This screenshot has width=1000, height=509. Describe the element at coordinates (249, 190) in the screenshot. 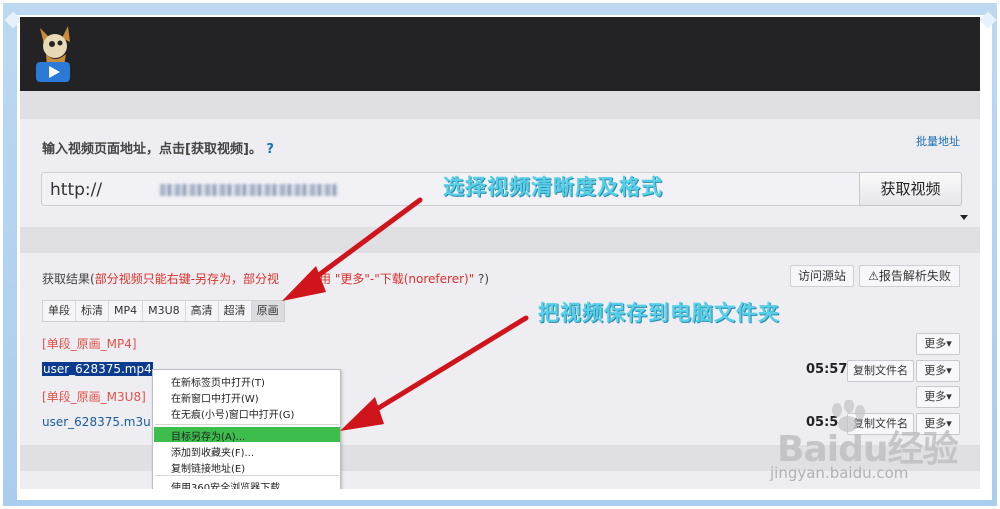

I see `blurred-url` at that location.